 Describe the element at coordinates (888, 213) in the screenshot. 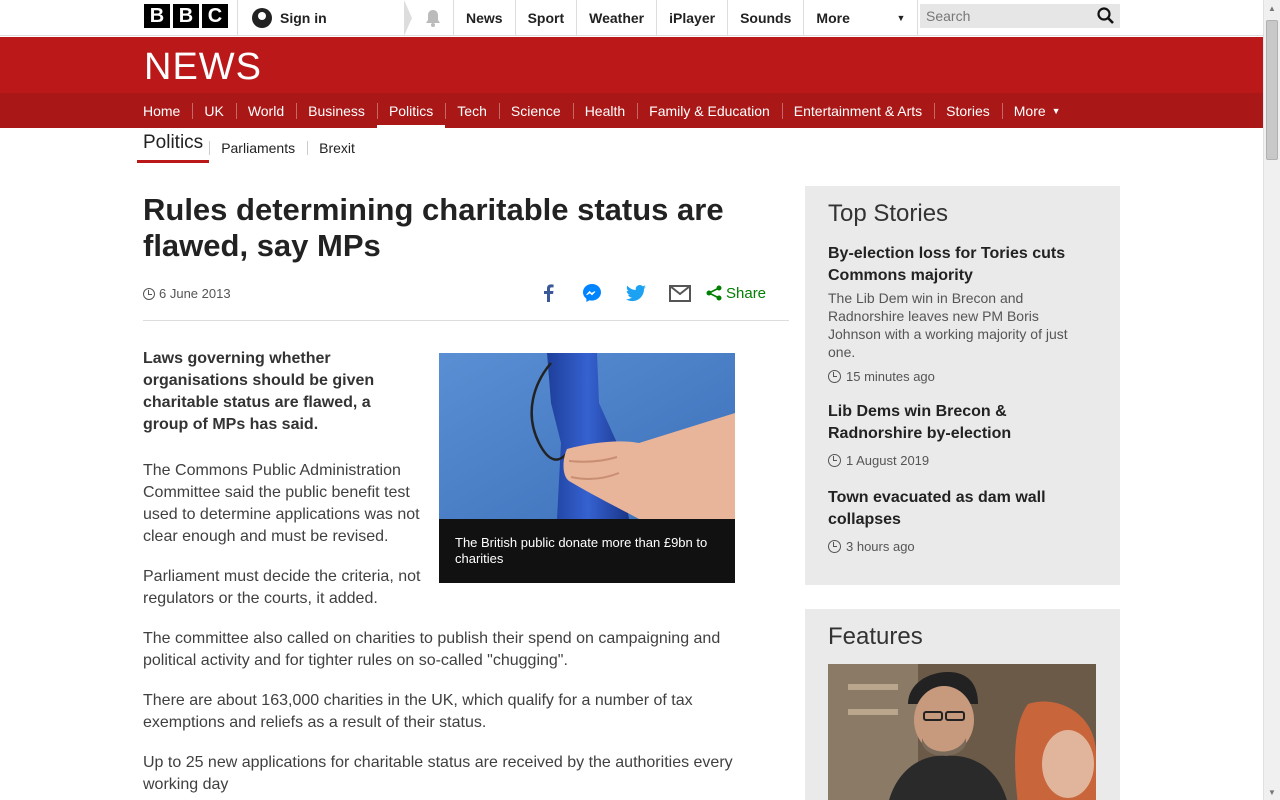

I see `top-stories-heading: Top Stories` at that location.